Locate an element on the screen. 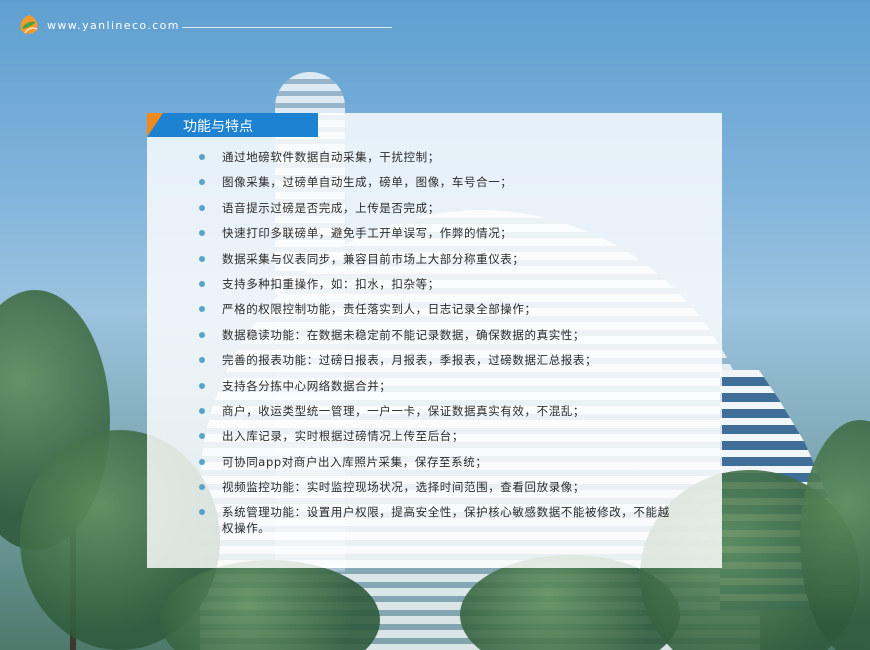  list-item: 通过地磅软件数据自动采集，干扰控制； is located at coordinates (438, 161).